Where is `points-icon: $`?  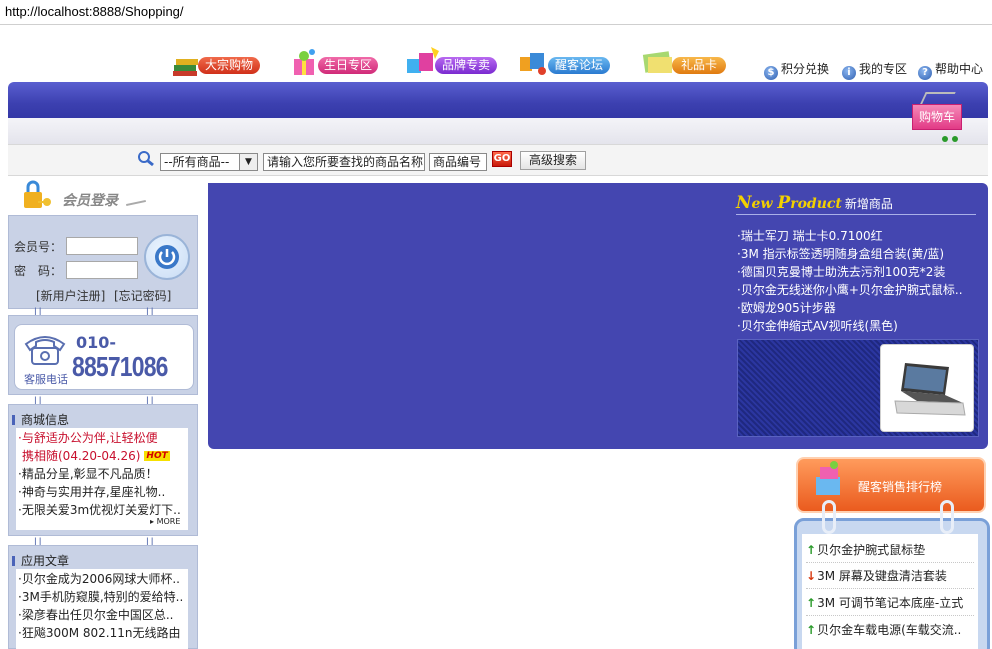
points-icon: $ is located at coordinates (771, 73).